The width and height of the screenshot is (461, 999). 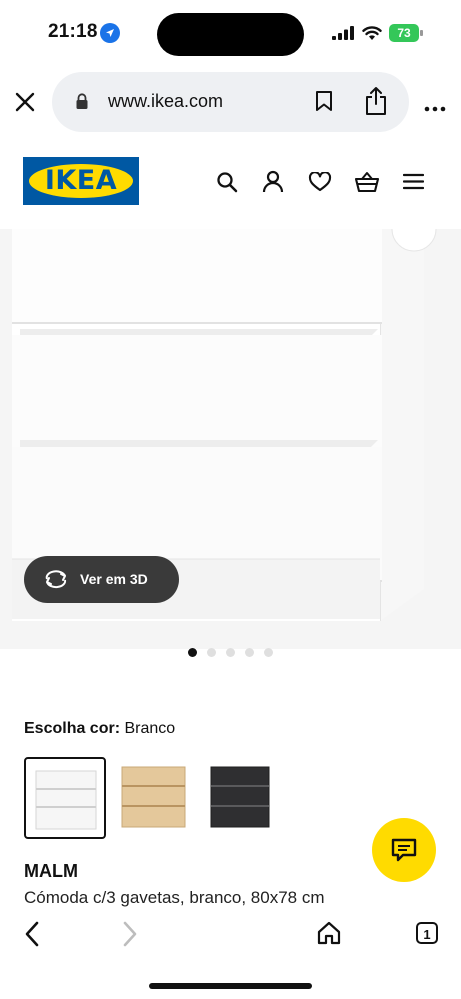 What do you see at coordinates (81, 180) in the screenshot?
I see `ikea-logo-text: IKEA` at bounding box center [81, 180].